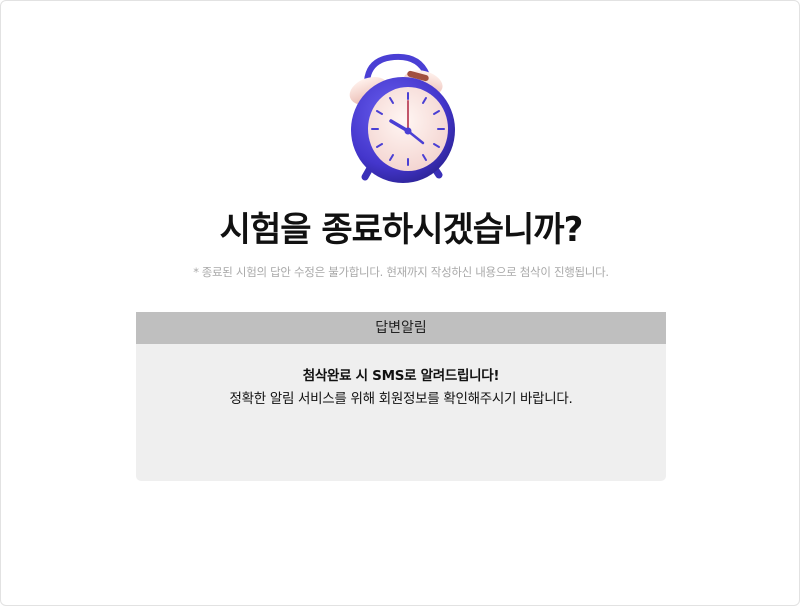  Describe the element at coordinates (401, 230) in the screenshot. I see `page-title: 시험을 종료하시겠습니까?` at that location.